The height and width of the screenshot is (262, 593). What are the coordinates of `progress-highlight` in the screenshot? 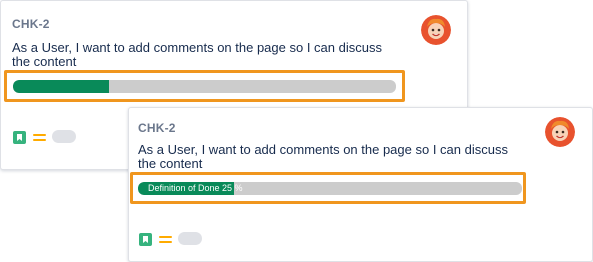 It's located at (204, 86).